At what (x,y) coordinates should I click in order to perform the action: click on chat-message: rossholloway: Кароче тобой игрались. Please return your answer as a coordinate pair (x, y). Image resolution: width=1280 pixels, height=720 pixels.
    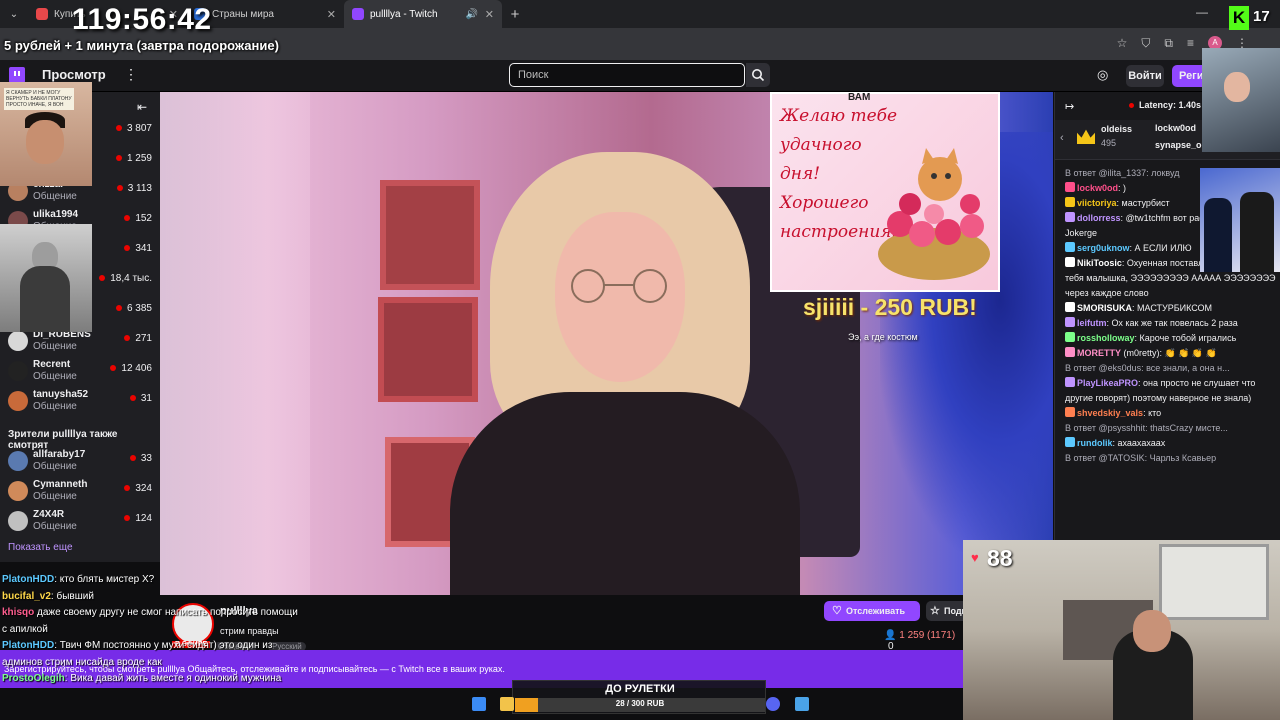
    Looking at the image, I should click on (1171, 338).